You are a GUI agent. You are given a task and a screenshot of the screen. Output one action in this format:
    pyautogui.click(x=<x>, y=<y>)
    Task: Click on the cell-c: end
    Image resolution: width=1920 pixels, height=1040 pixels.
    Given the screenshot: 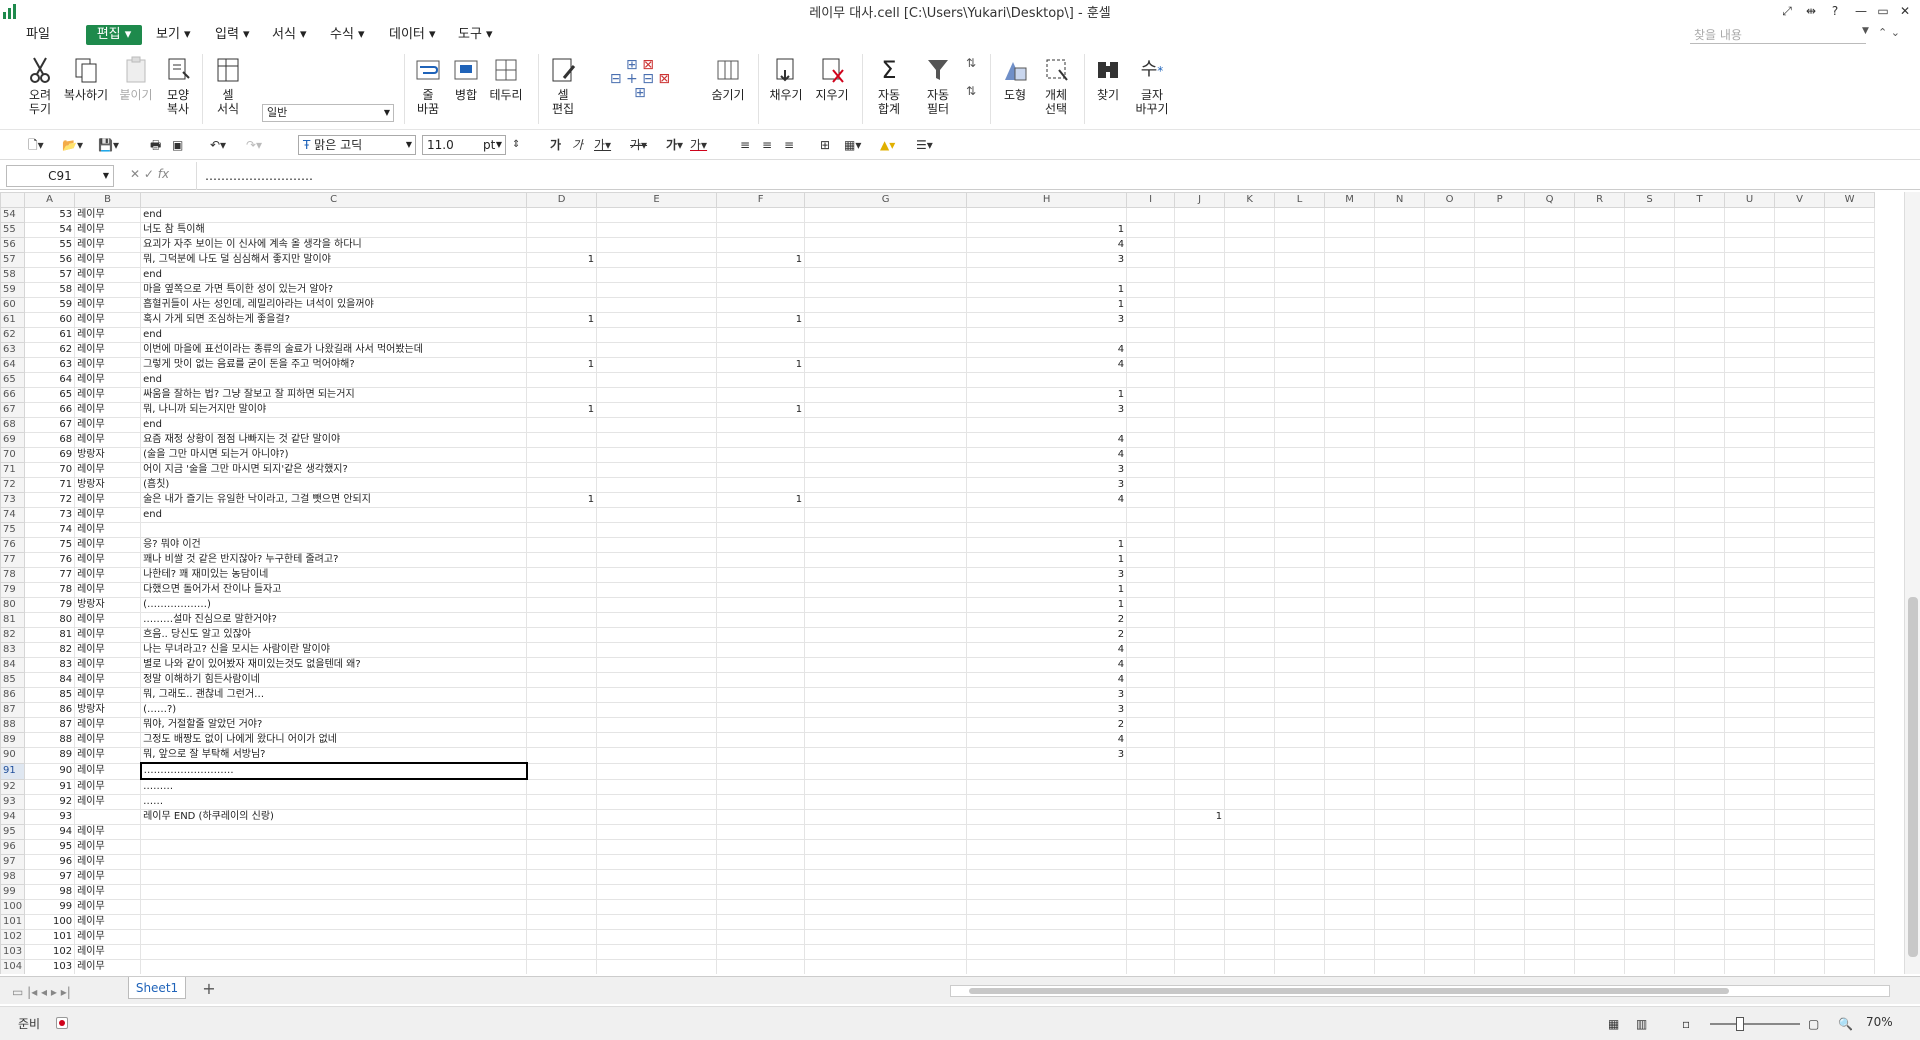 What is the action you would take?
    pyautogui.click(x=334, y=380)
    